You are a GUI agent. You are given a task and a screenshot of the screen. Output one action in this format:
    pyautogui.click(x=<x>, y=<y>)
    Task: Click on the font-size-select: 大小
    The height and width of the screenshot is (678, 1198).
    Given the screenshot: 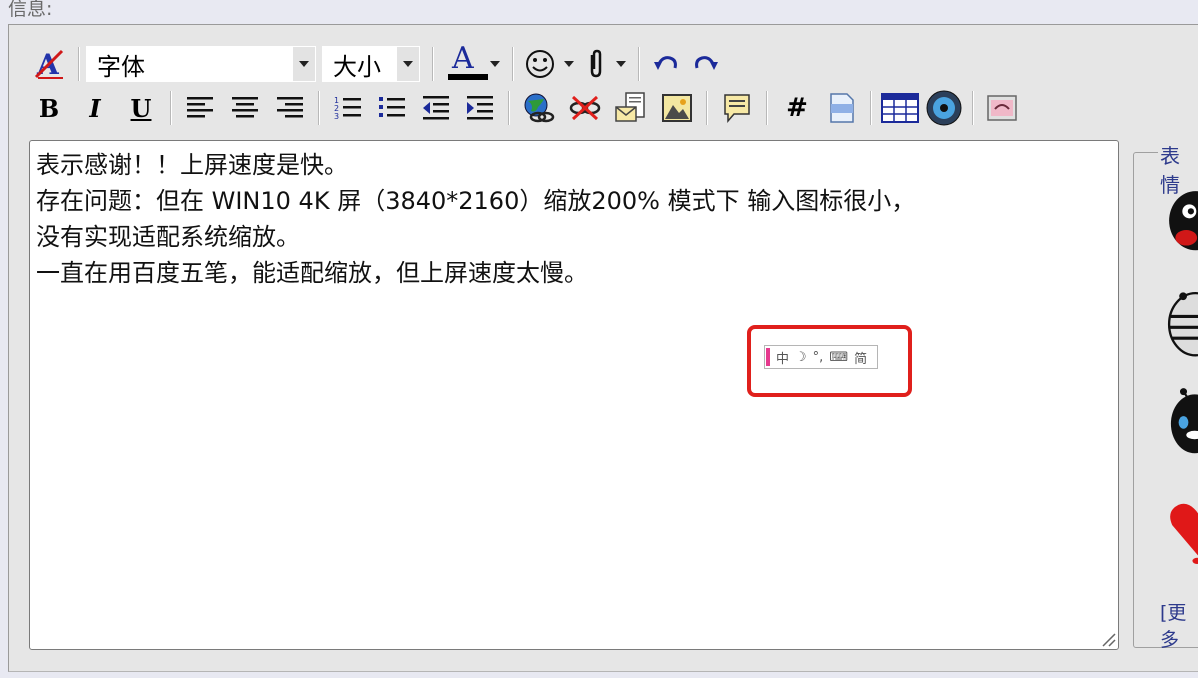 What is the action you would take?
    pyautogui.click(x=371, y=64)
    